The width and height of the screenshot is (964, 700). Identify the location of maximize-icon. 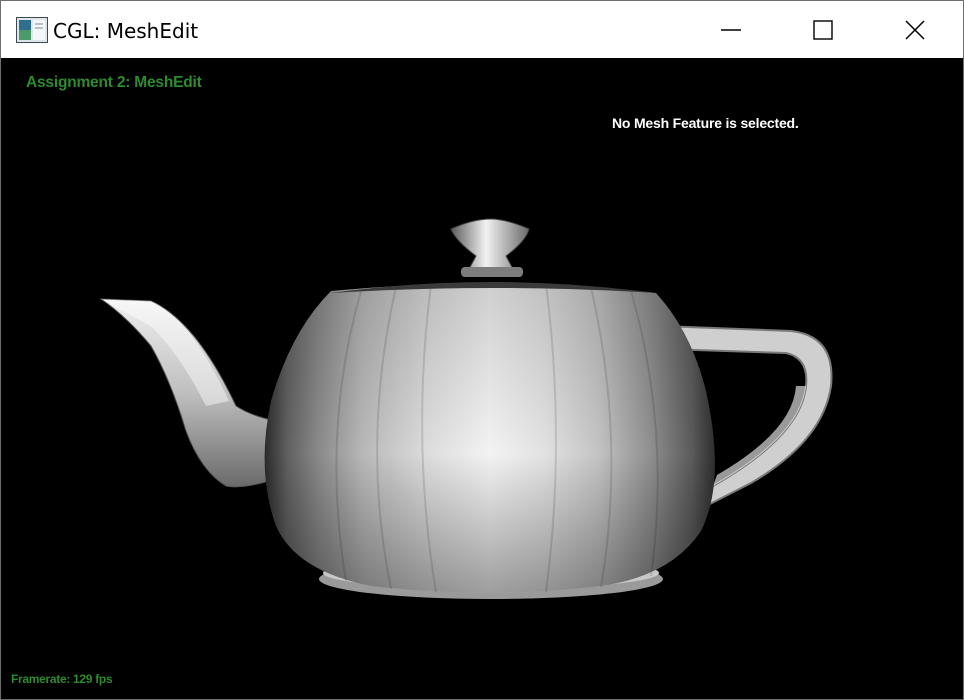
(823, 29).